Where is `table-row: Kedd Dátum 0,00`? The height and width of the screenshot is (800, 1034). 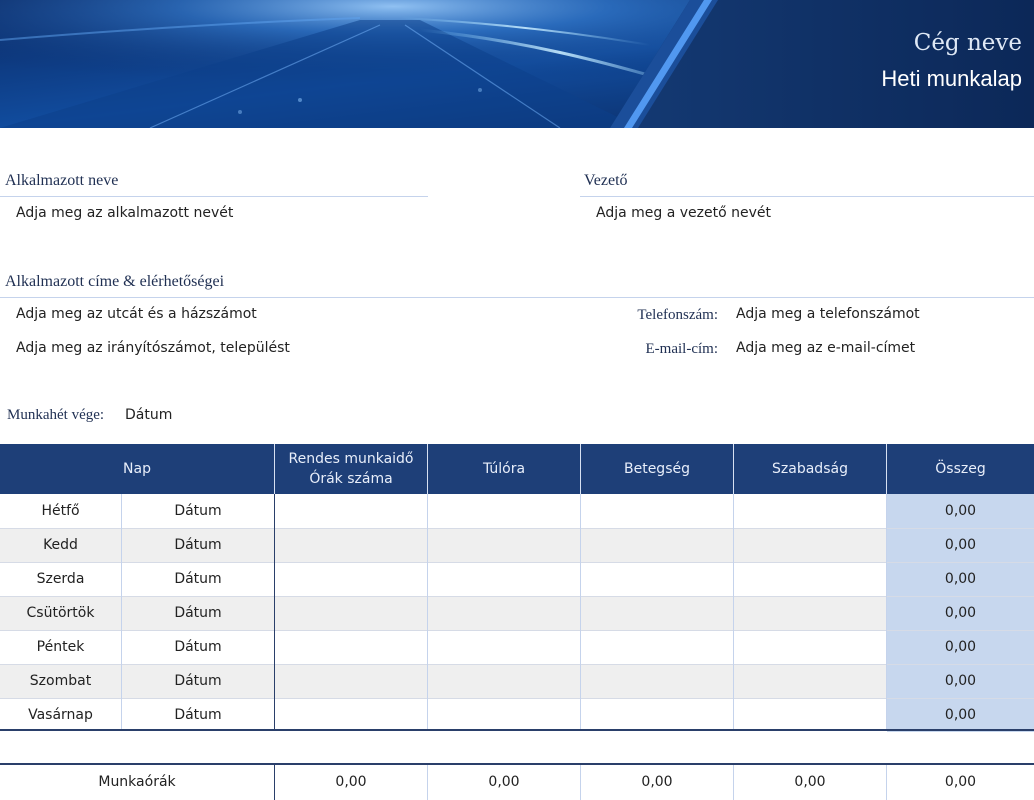
table-row: Kedd Dátum 0,00 is located at coordinates (517, 545).